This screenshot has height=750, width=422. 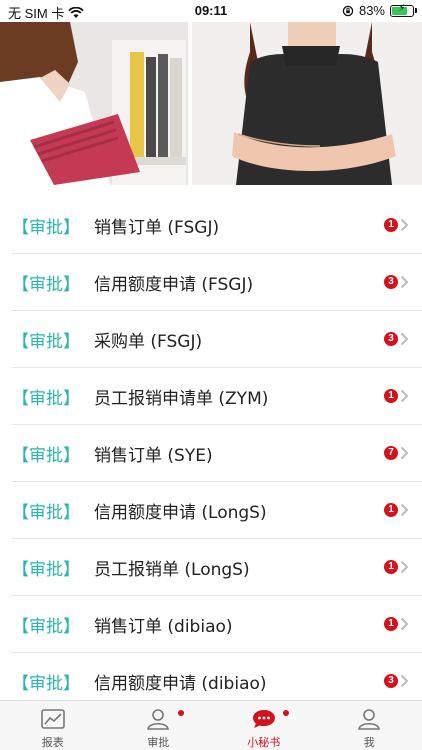 I want to click on approval-row: 【审批】 信用额度申请 (LongS) 1, so click(x=217, y=510).